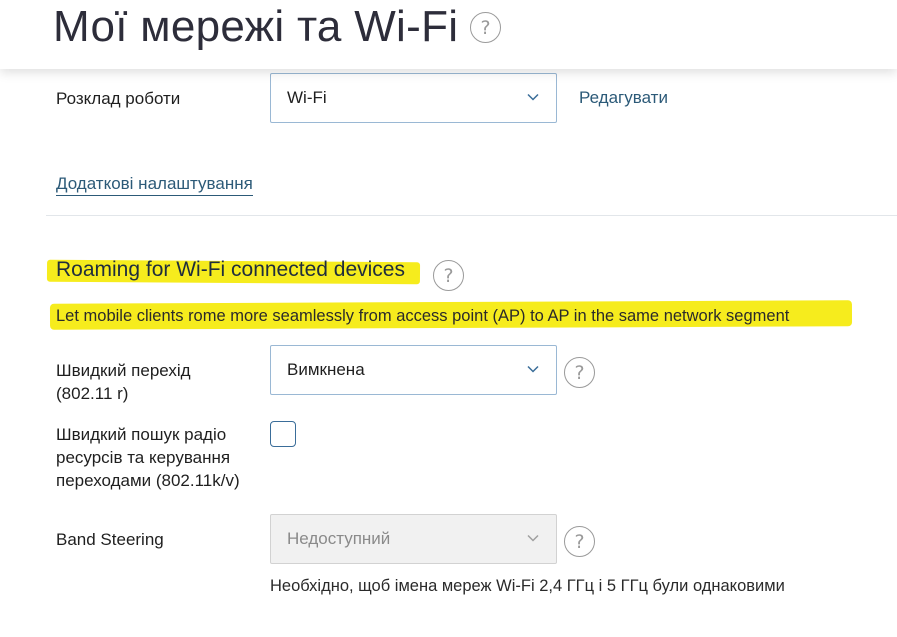 The height and width of the screenshot is (637, 897). What do you see at coordinates (307, 97) in the screenshot?
I see `schedule-select-value: Wi-Fi` at bounding box center [307, 97].